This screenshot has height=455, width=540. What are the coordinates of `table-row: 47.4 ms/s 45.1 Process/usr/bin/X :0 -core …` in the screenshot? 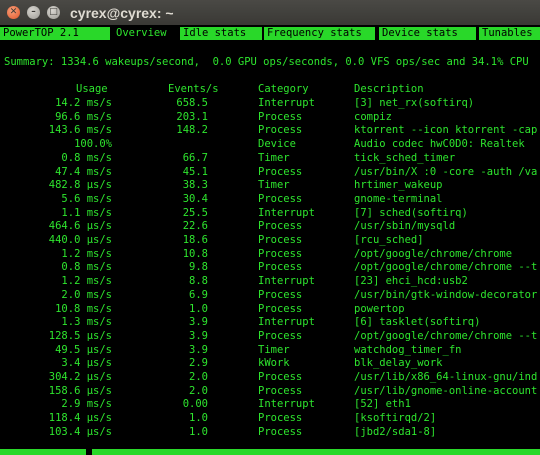 It's located at (270, 172).